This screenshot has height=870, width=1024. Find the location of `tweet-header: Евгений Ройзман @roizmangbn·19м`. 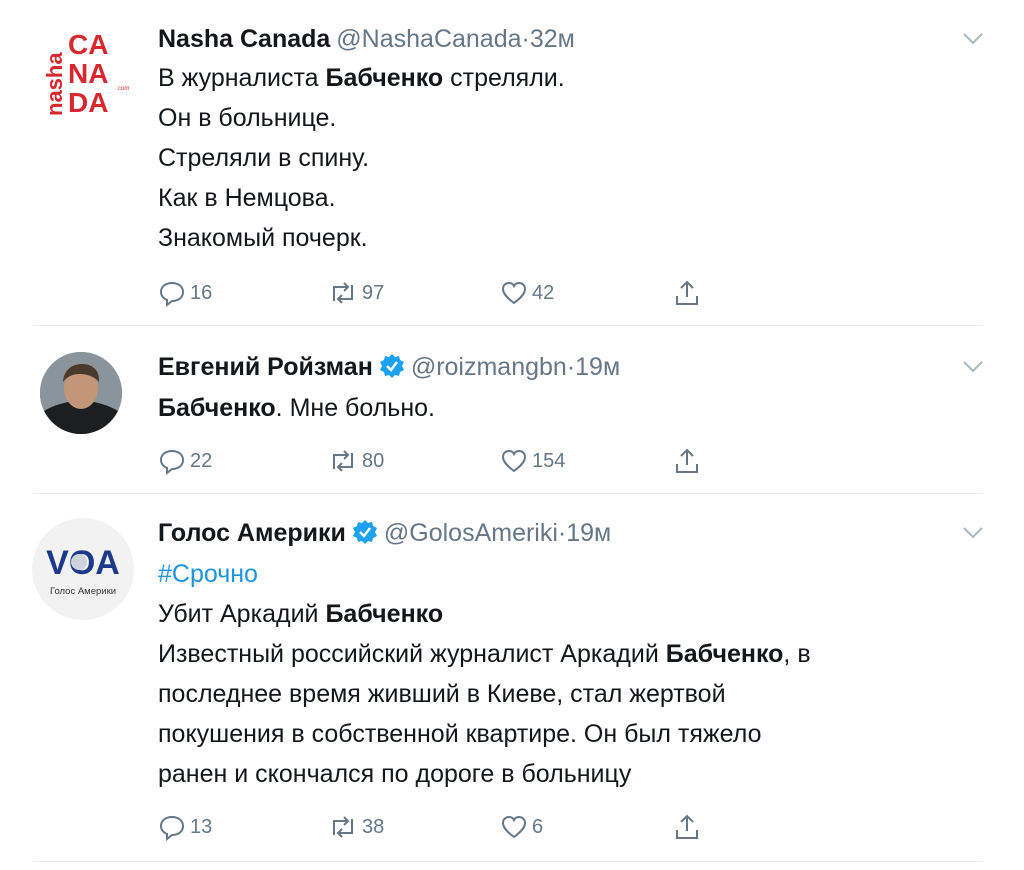

tweet-header: Евгений Ройзман @roizmangbn·19м is located at coordinates (389, 369).